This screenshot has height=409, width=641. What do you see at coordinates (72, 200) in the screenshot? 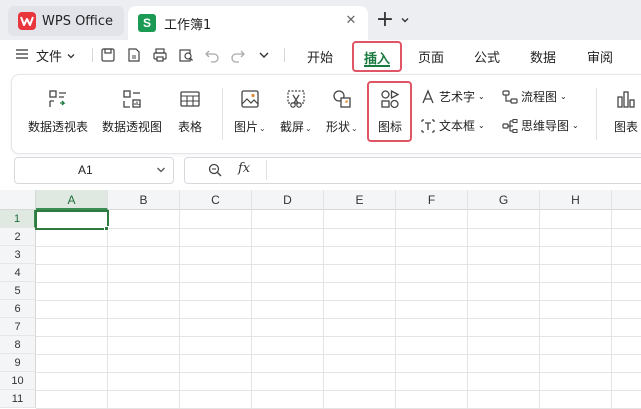
I see `column-header: A` at bounding box center [72, 200].